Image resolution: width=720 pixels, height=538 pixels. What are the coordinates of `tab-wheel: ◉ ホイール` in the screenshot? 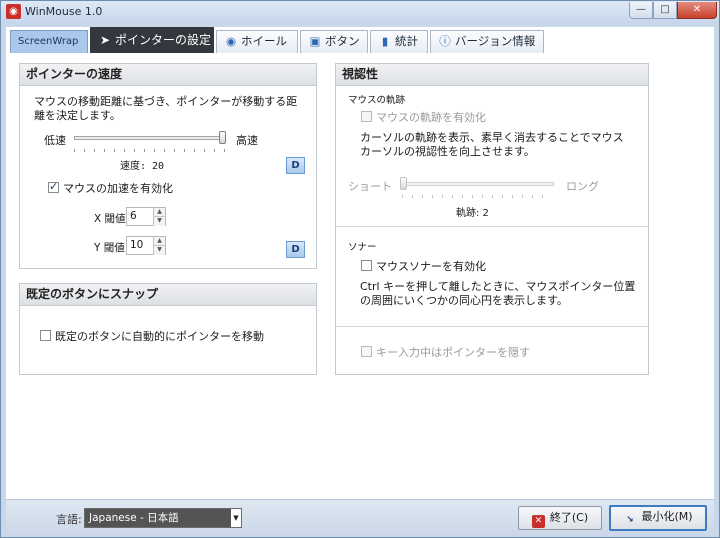 It's located at (257, 41).